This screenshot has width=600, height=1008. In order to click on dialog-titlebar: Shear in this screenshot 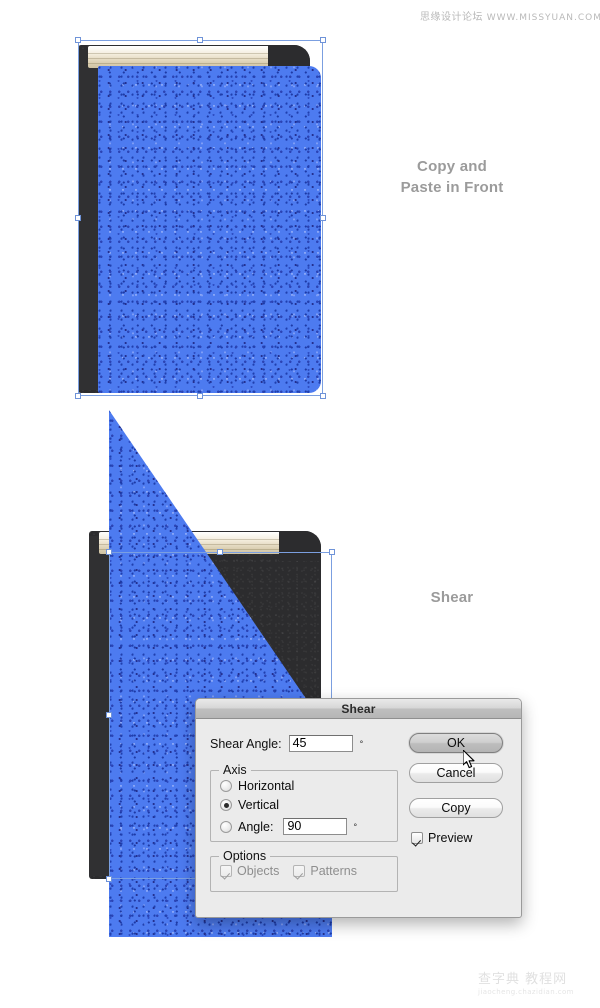, I will do `click(358, 709)`.